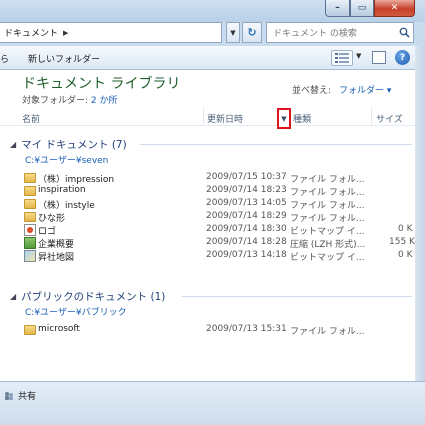 The width and height of the screenshot is (425, 425). What do you see at coordinates (56, 258) in the screenshot?
I see `item-name: 昇社地図` at bounding box center [56, 258].